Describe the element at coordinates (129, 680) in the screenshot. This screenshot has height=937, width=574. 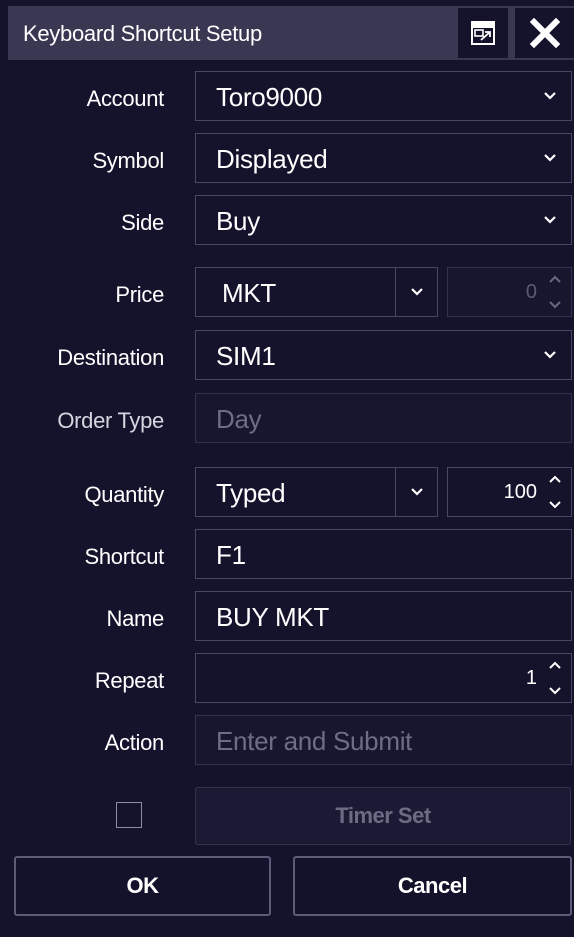
I see `repeat-label: Repeat` at that location.